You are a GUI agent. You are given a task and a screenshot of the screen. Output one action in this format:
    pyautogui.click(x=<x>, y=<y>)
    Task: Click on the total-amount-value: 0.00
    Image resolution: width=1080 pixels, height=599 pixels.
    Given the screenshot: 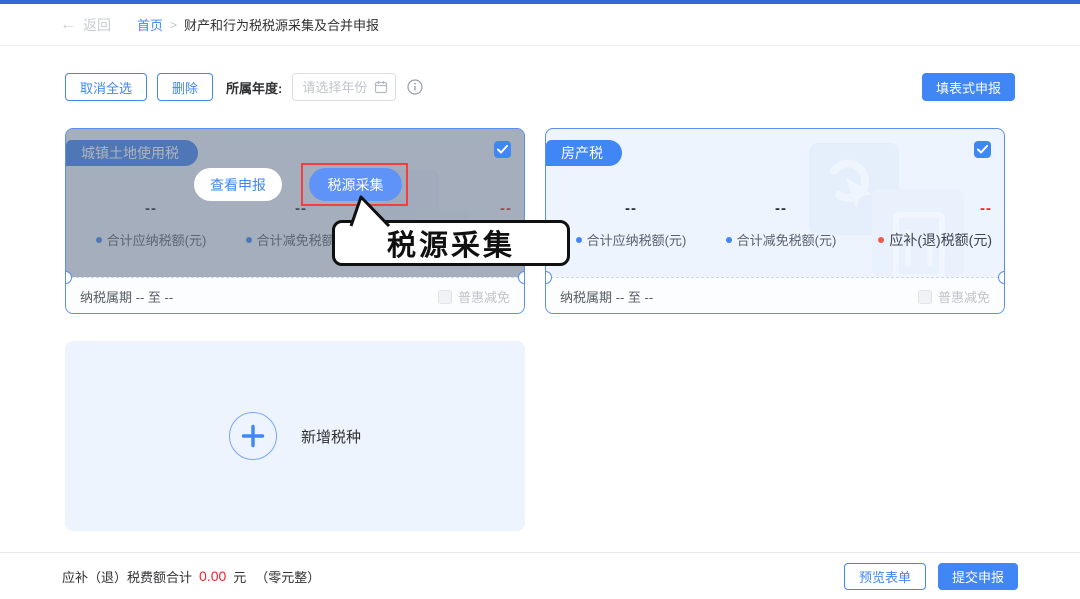 What is the action you would take?
    pyautogui.click(x=213, y=576)
    